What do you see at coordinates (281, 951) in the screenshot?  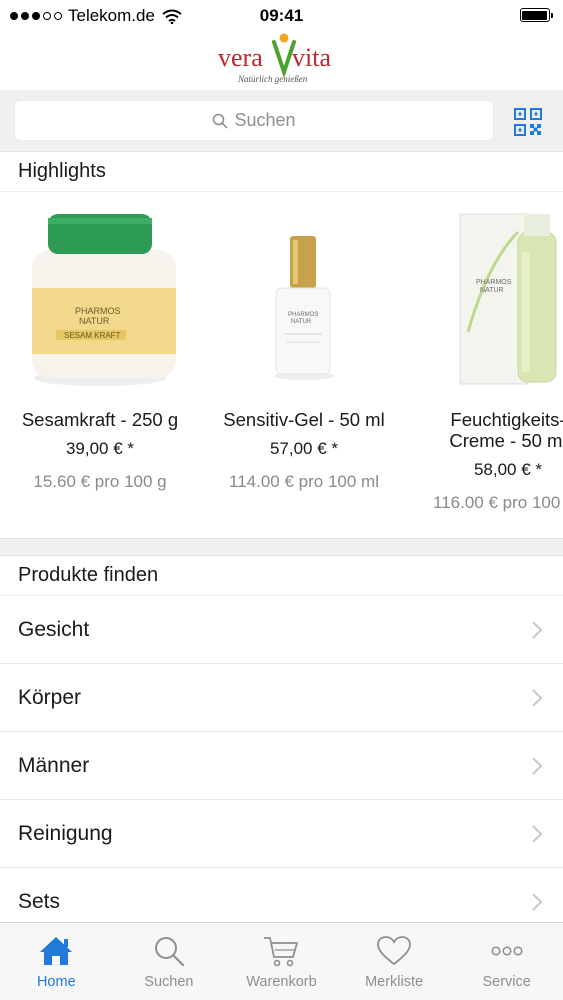 I see `cart-icon` at bounding box center [281, 951].